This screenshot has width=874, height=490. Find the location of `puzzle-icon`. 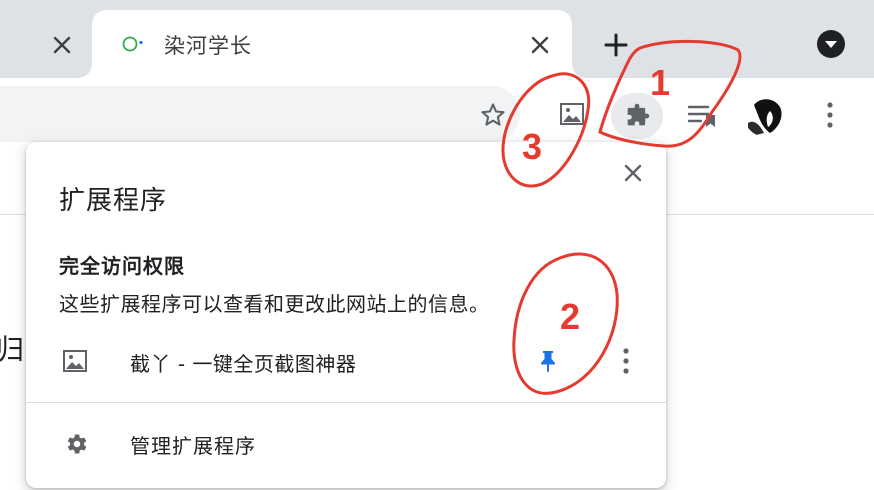

puzzle-icon is located at coordinates (638, 114).